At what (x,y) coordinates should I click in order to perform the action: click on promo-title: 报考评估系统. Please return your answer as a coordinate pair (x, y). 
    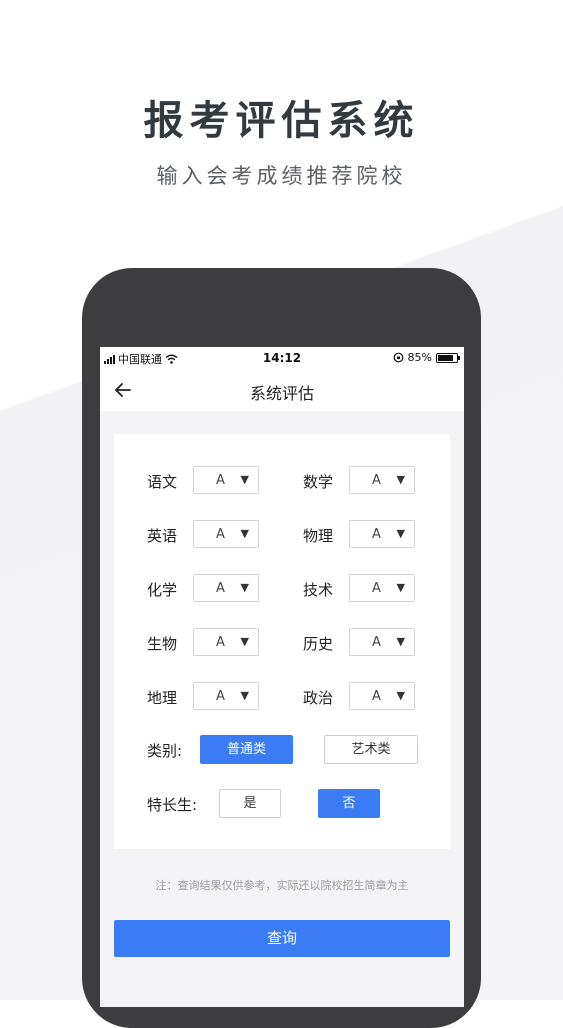
    Looking at the image, I should click on (281, 120).